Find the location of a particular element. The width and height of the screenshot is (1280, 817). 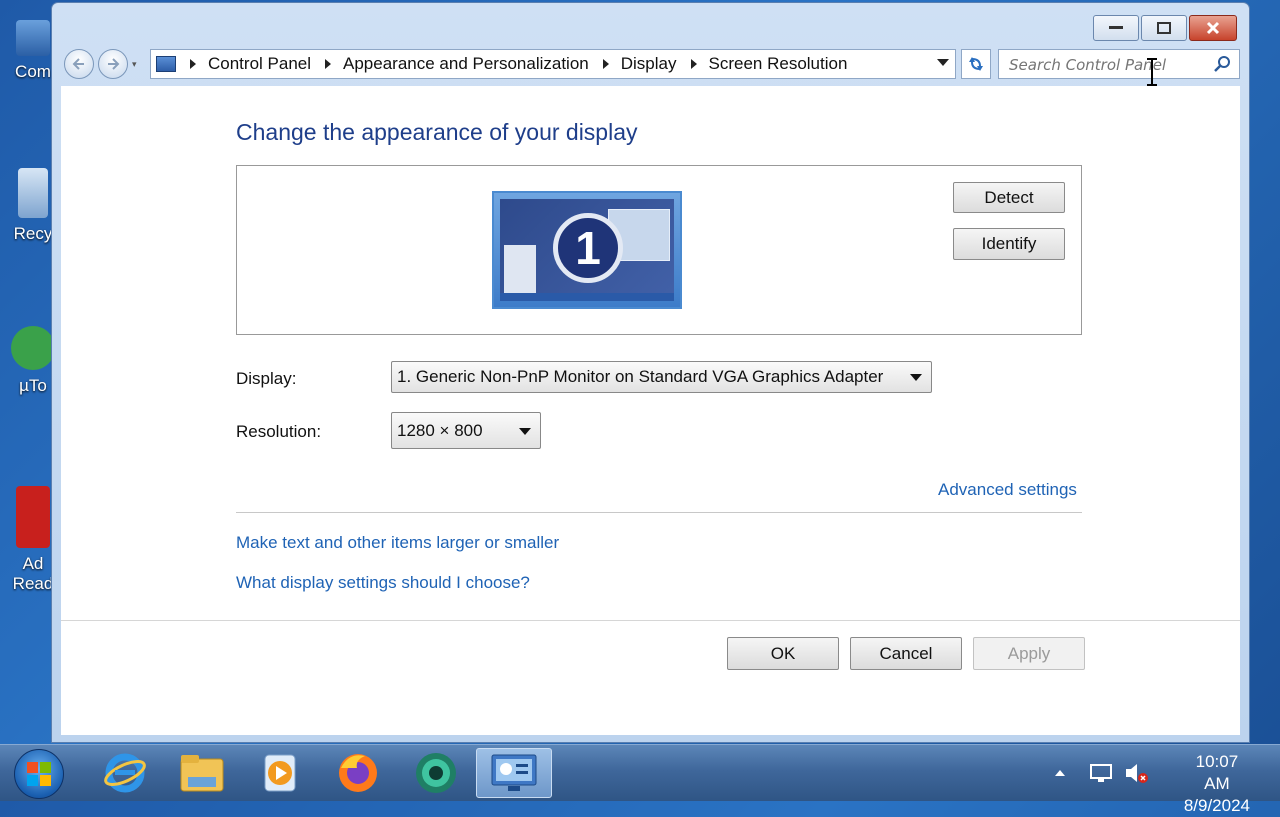

internet-explorer-icon is located at coordinates (125, 773).